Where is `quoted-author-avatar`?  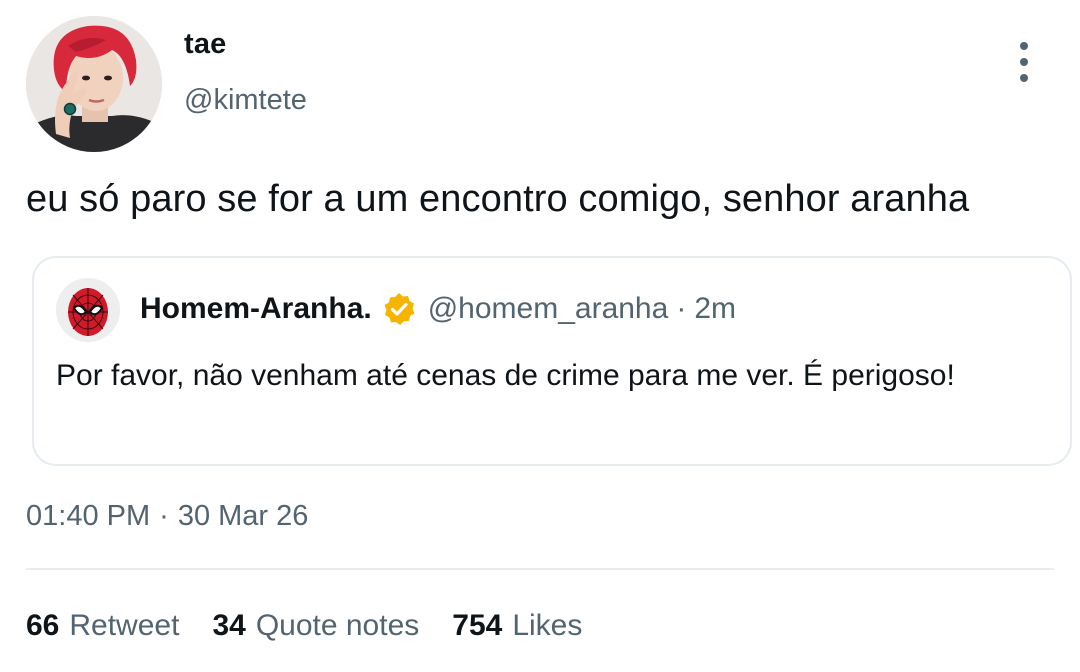 quoted-author-avatar is located at coordinates (88, 310).